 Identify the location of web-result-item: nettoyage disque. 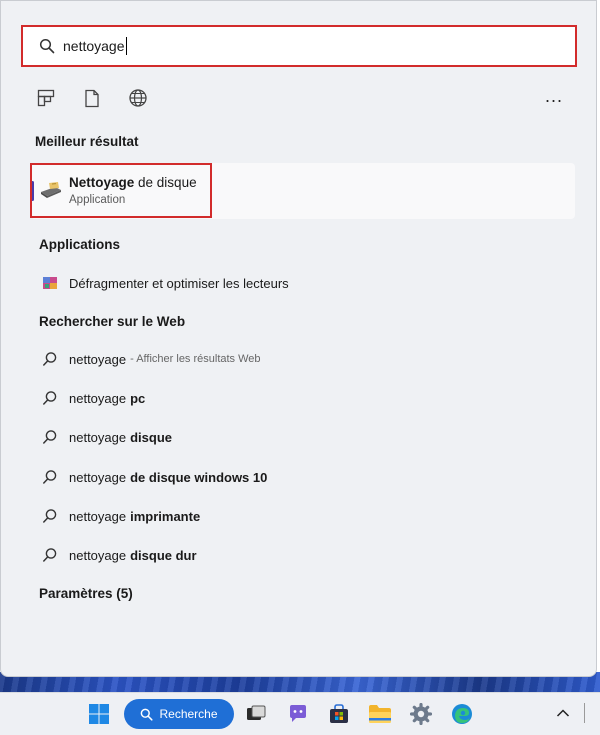
(105, 437).